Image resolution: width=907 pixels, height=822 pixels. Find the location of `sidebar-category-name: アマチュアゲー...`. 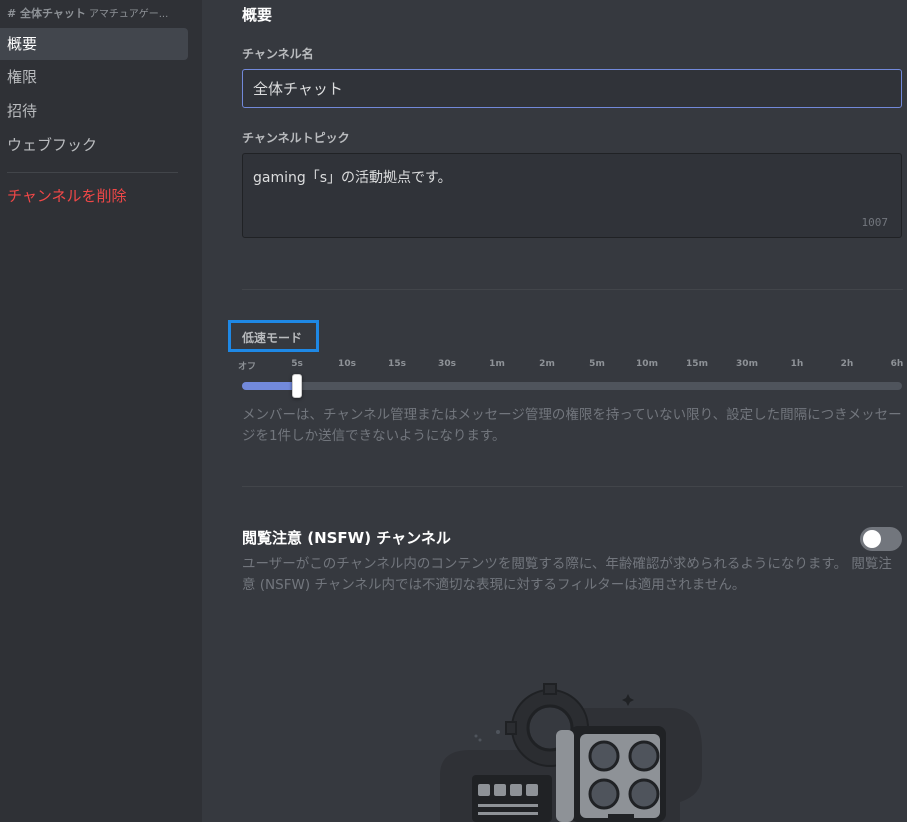

sidebar-category-name: アマチュアゲー... is located at coordinates (128, 14).